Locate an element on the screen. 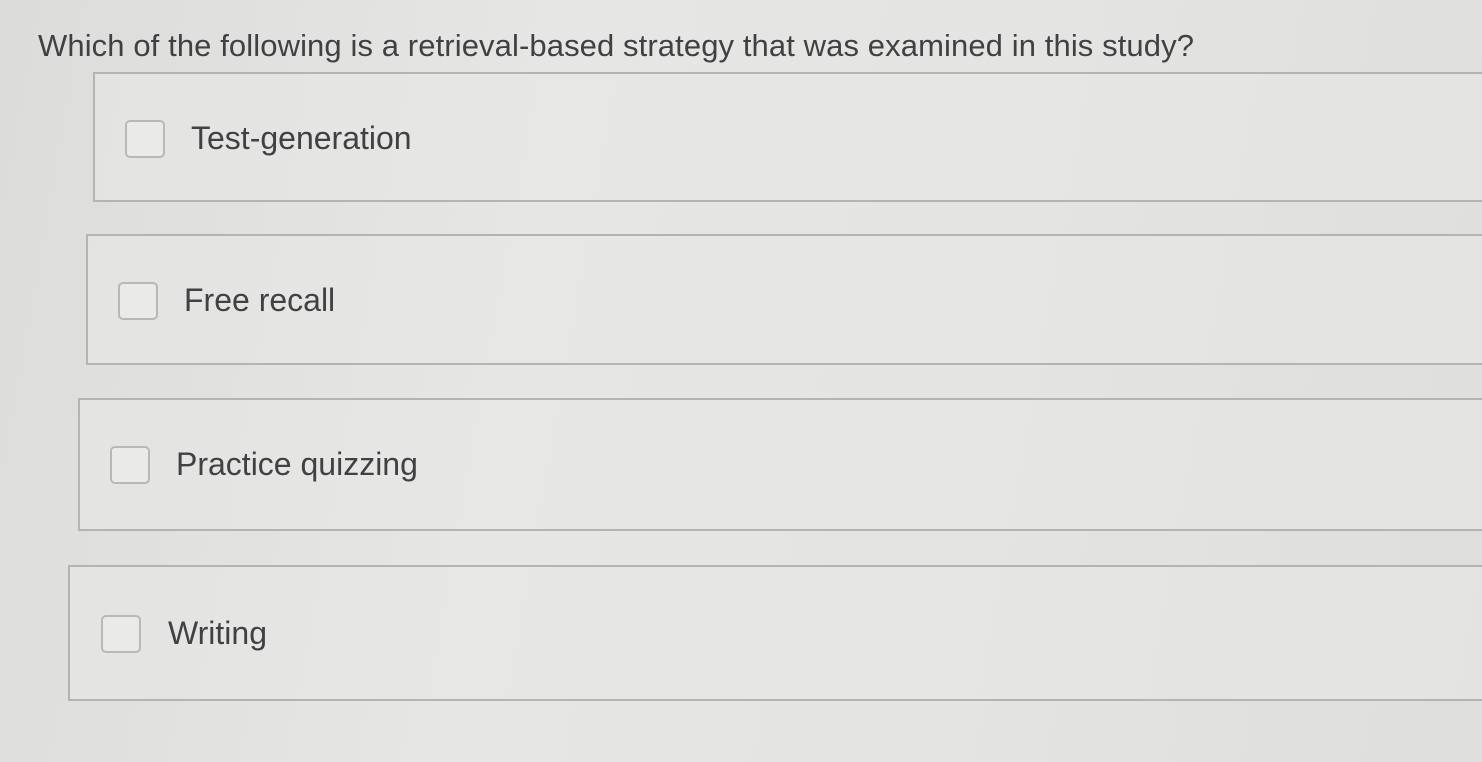 The width and height of the screenshot is (1482, 762). answer-option-label: Test-generation is located at coordinates (301, 138).